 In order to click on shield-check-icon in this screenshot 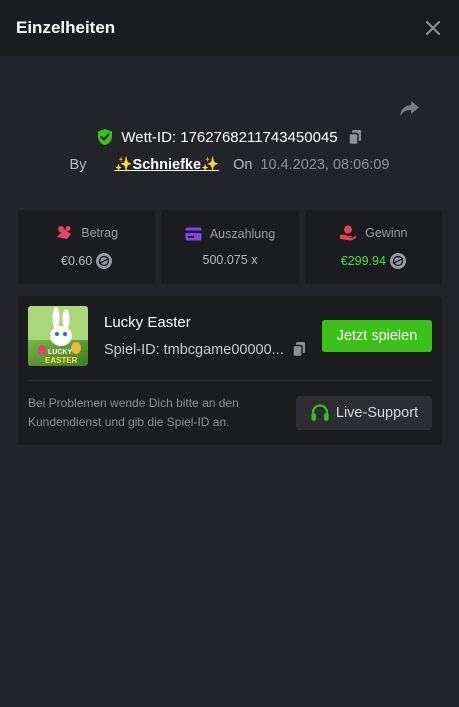, I will do `click(105, 137)`.